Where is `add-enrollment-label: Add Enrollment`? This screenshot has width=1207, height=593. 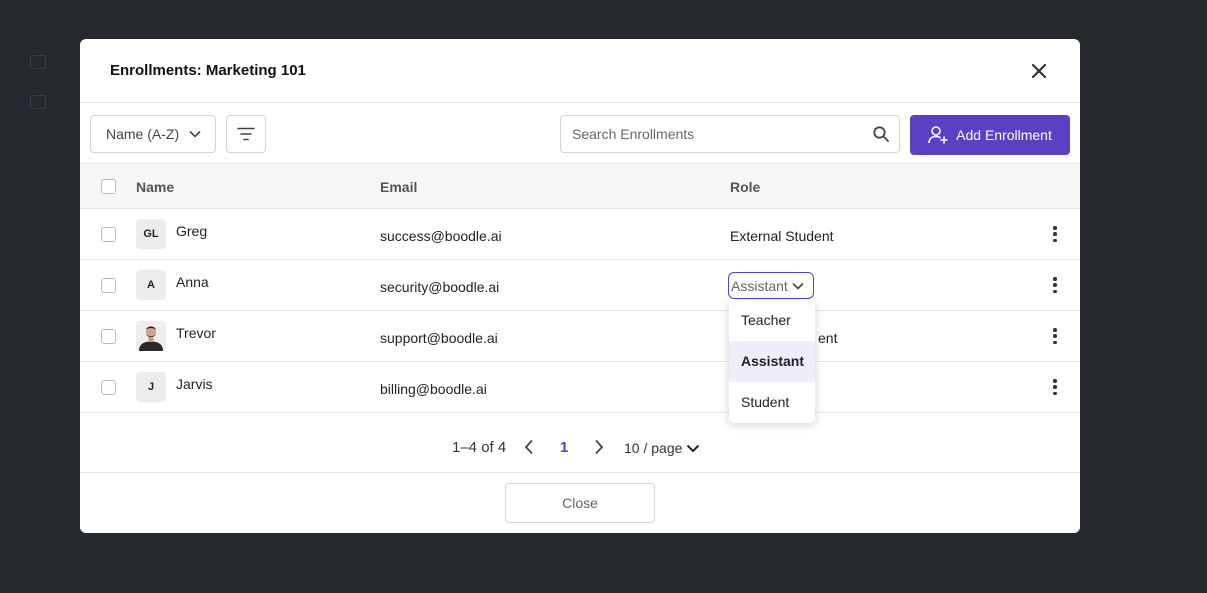
add-enrollment-label: Add Enrollment is located at coordinates (1004, 135).